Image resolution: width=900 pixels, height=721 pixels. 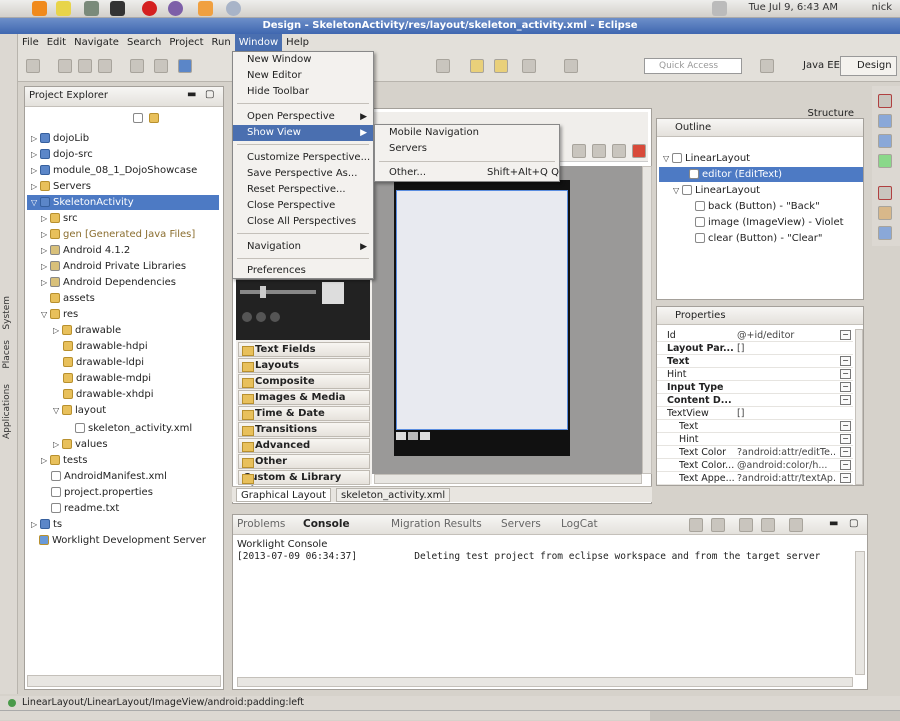 I want to click on outline-item: clear (Button) - "Clear", so click(x=758, y=238).